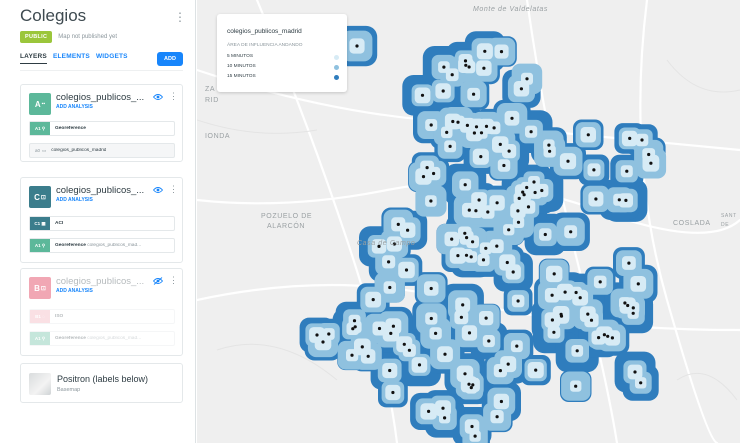 The image size is (740, 443). Describe the element at coordinates (173, 280) in the screenshot. I see `layer-options-icon: ⋮` at that location.